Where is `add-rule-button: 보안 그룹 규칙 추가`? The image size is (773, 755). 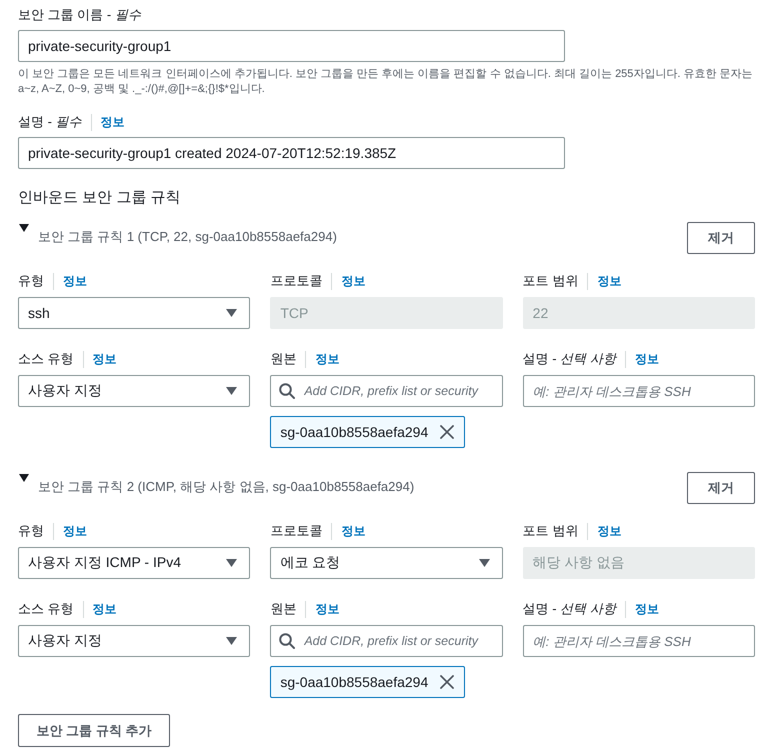
add-rule-button: 보안 그룹 규칙 추가 is located at coordinates (94, 730).